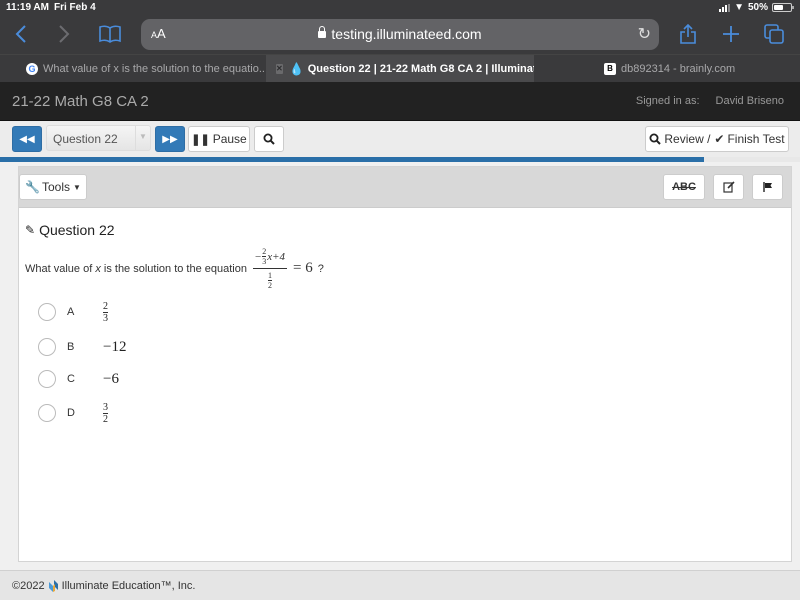 Image resolution: width=800 pixels, height=600 pixels. I want to click on tab-title: db892314 - brainly.com, so click(678, 68).